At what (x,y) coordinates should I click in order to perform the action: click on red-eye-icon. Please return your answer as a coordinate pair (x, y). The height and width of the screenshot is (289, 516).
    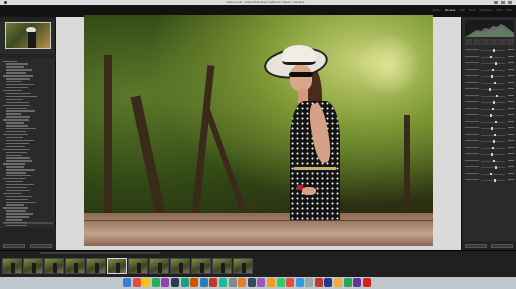
    Looking at the image, I should click on (485, 42).